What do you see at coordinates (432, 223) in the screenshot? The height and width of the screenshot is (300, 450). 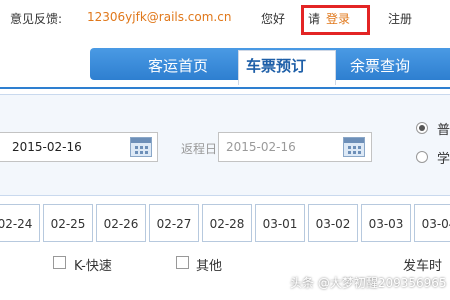 I see `date-tab: 03-04` at bounding box center [432, 223].